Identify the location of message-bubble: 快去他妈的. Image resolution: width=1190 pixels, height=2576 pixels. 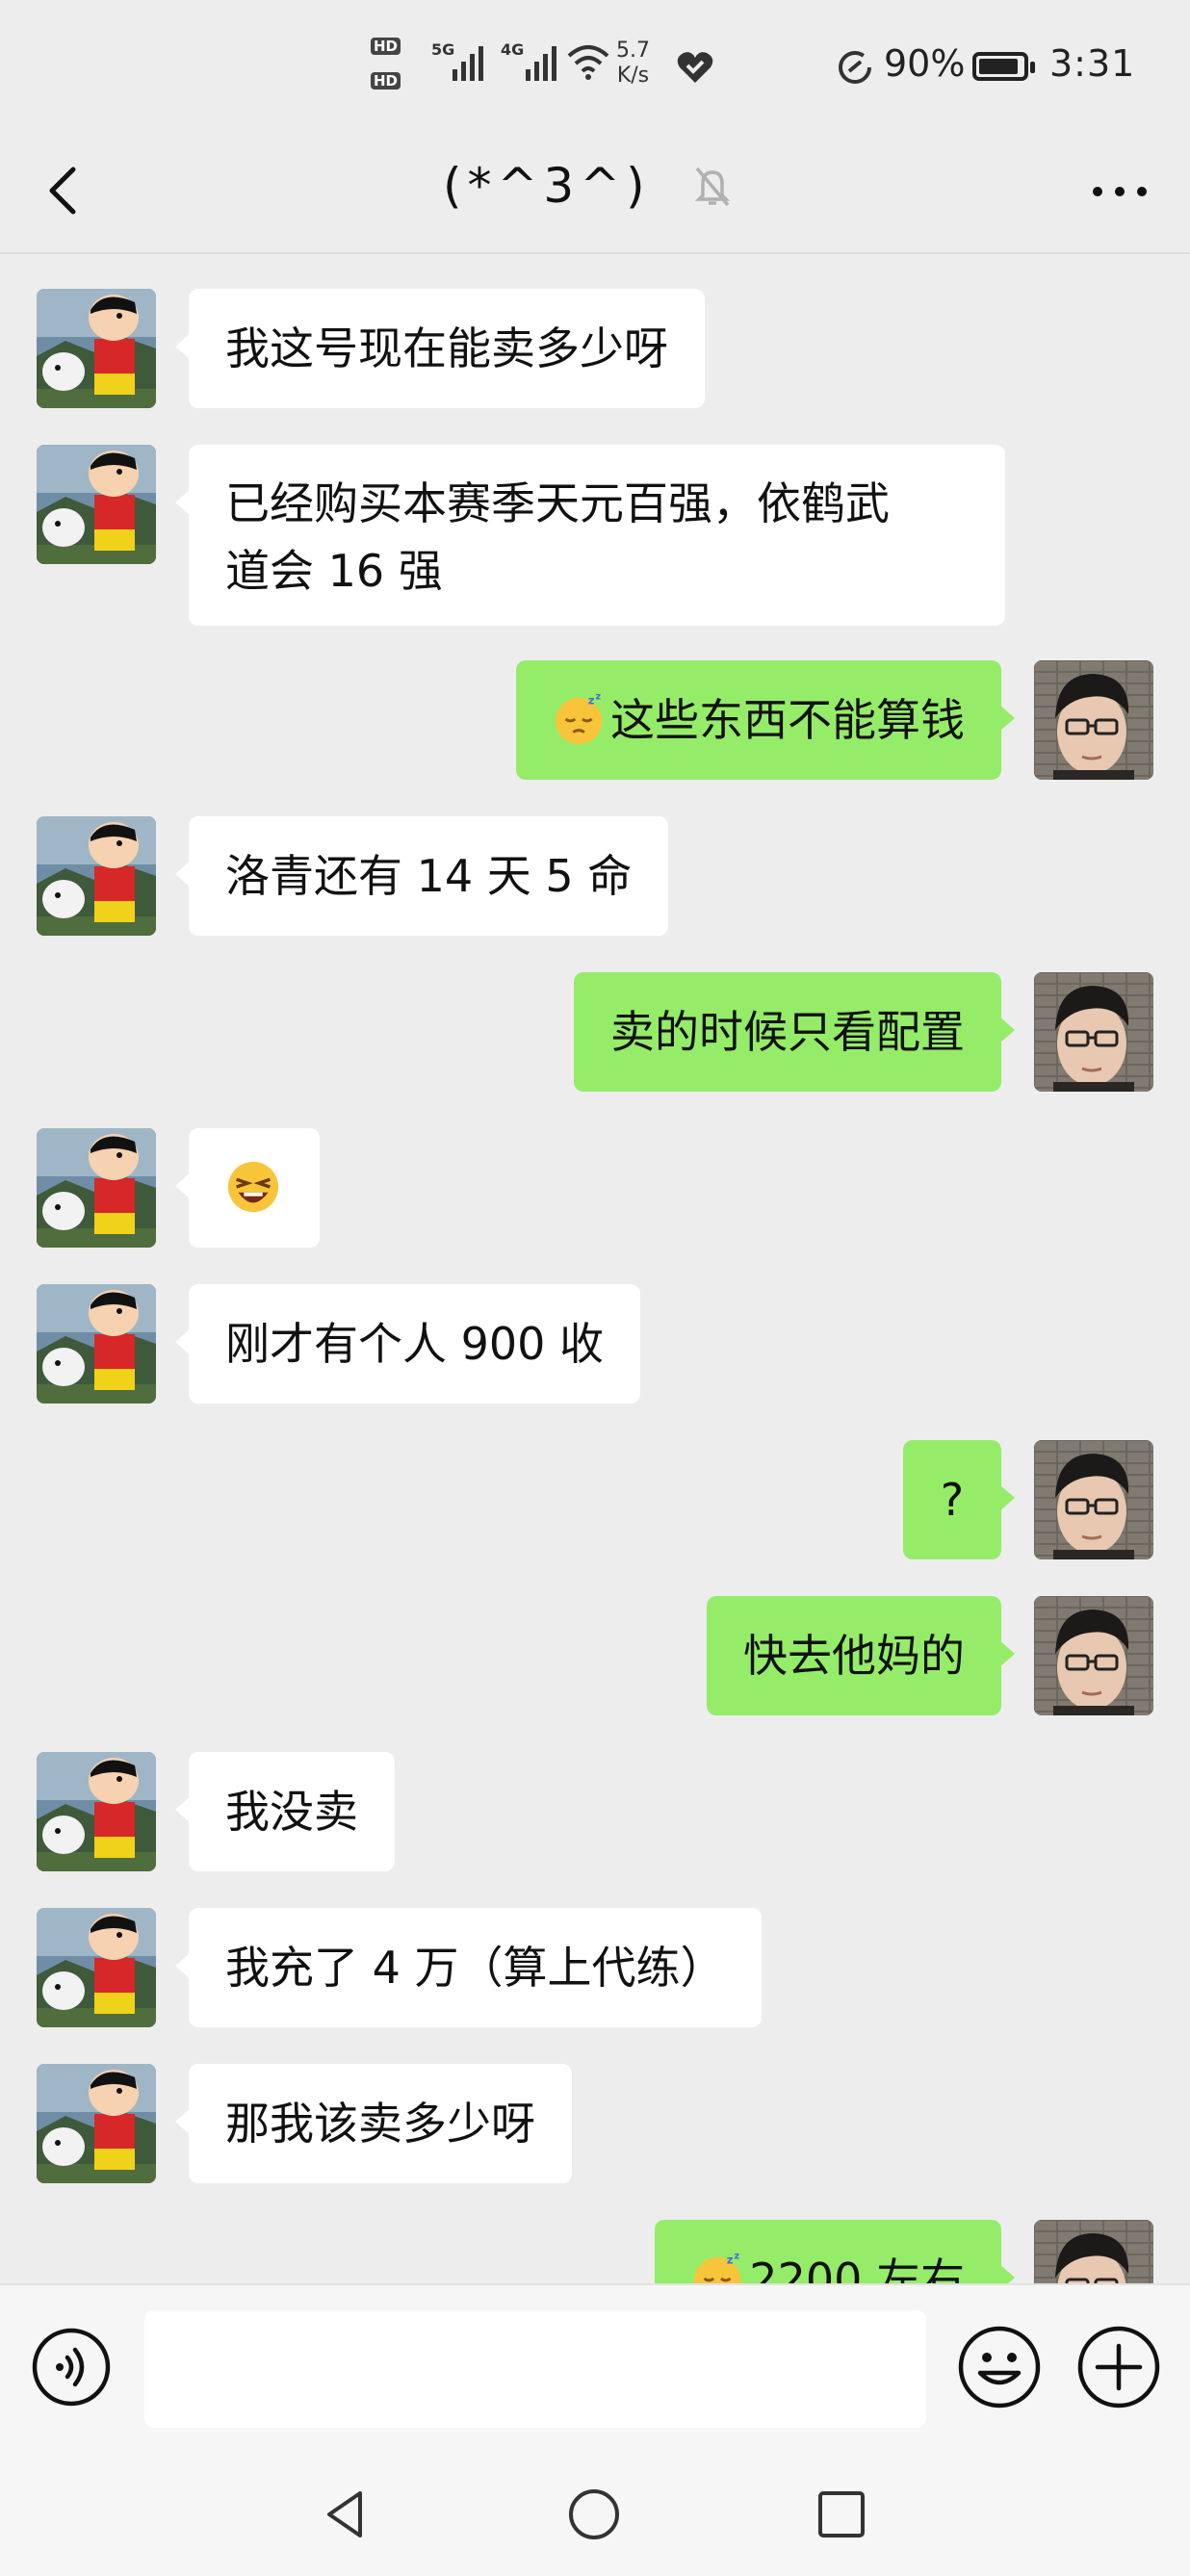
(861, 1656).